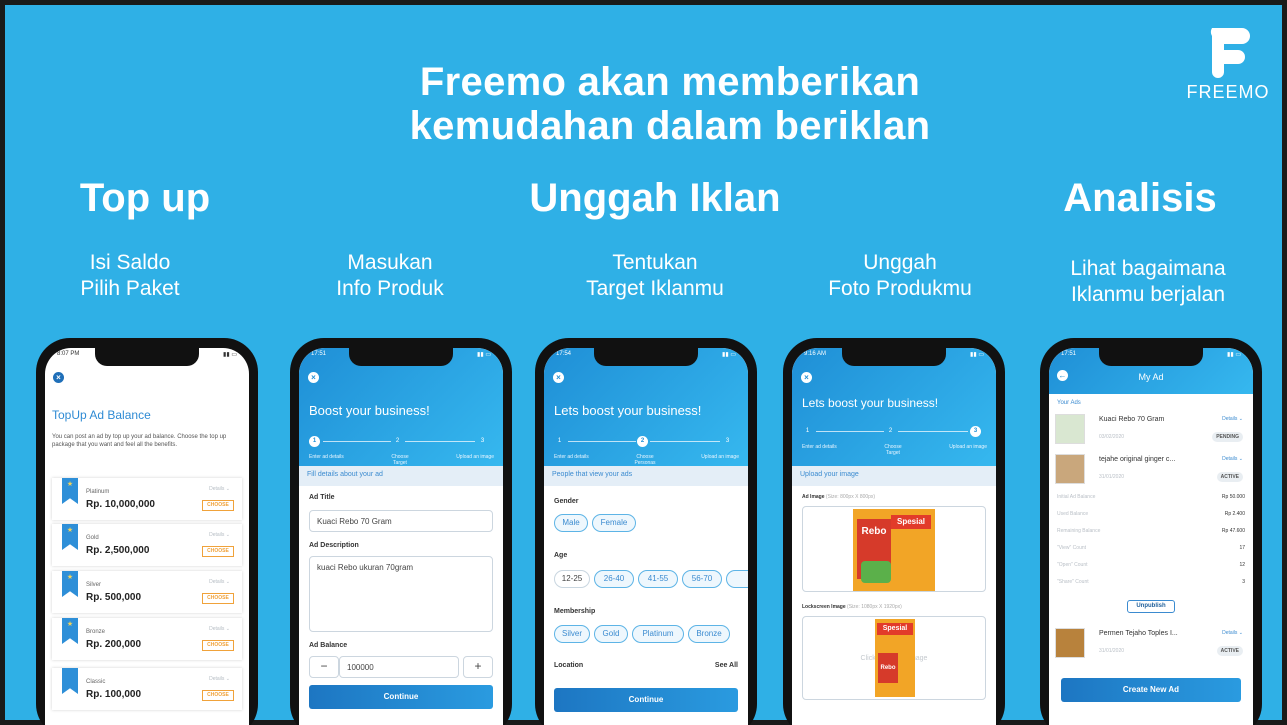 The height and width of the screenshot is (725, 1287). What do you see at coordinates (807, 431) in the screenshot?
I see `step-1: 1` at bounding box center [807, 431].